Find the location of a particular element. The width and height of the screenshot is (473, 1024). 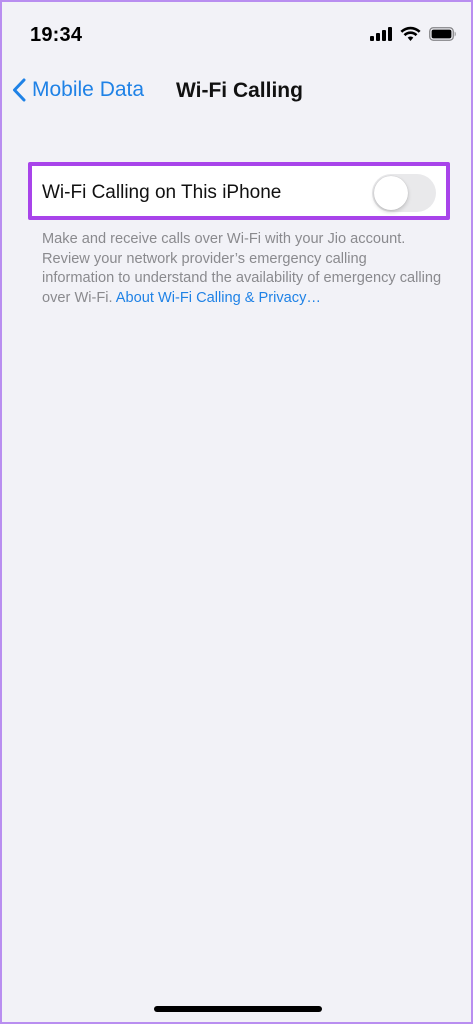

navigation-bar: Mobile Data Wi-Fi Calling is located at coordinates (236, 94).